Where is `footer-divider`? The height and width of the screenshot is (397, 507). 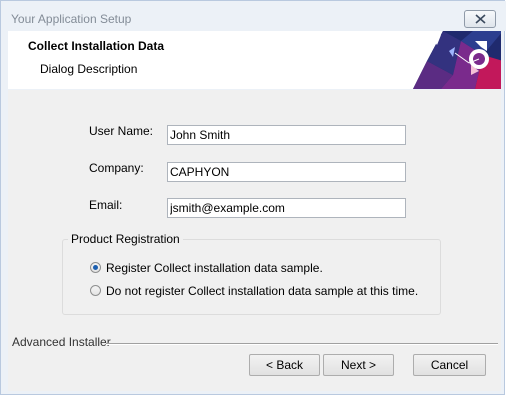
footer-divider is located at coordinates (302, 344).